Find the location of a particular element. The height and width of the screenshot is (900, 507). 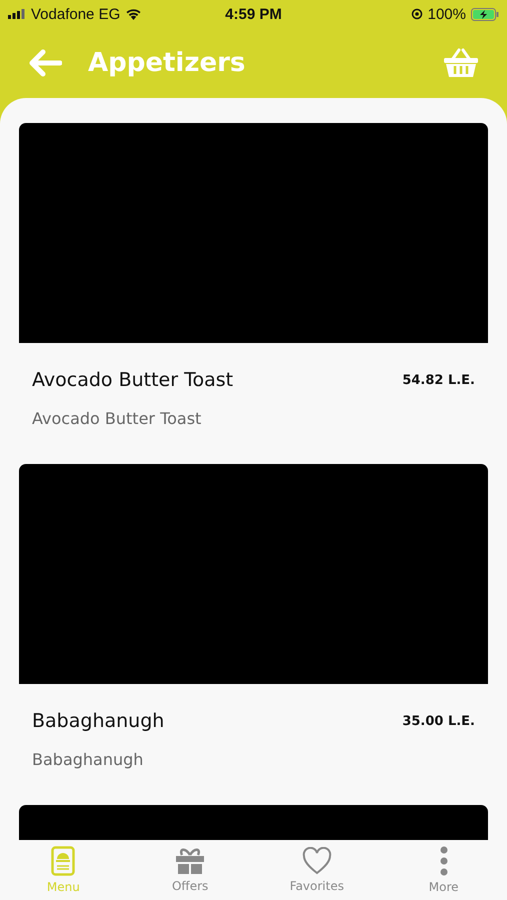

signal-icon is located at coordinates (17, 14).